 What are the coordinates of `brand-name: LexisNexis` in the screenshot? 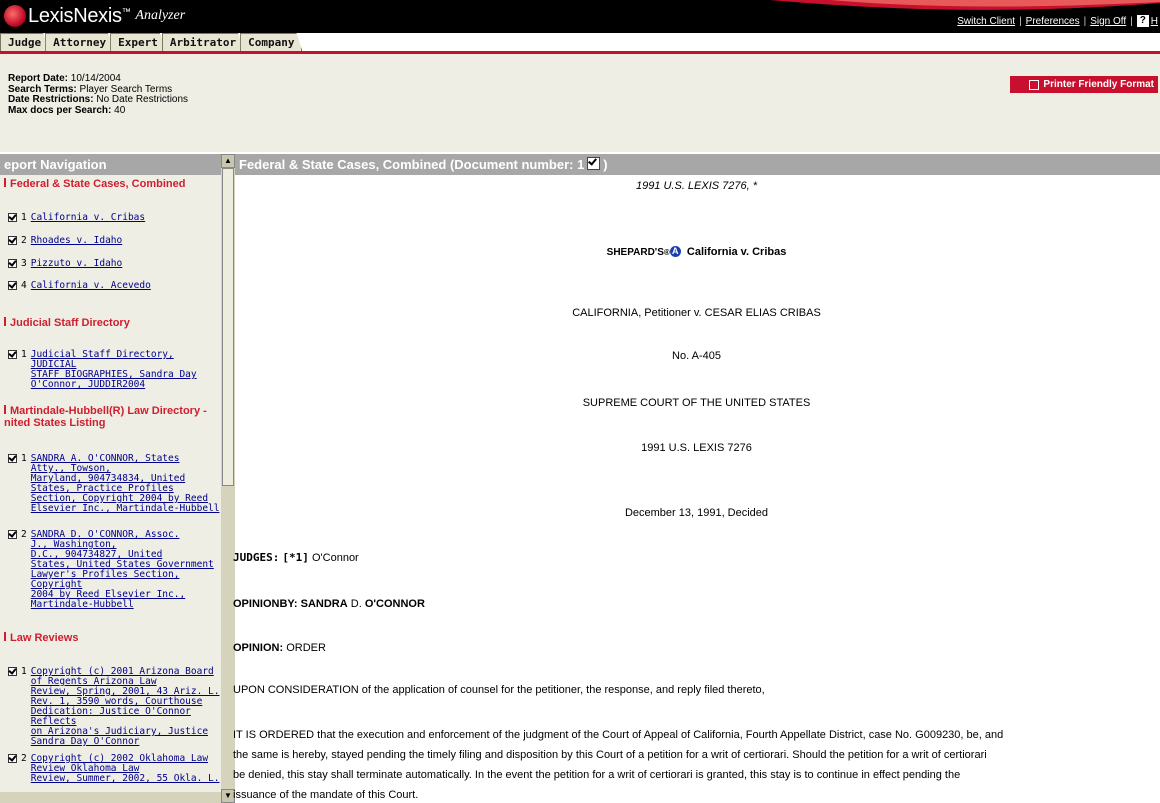 It's located at (75, 15).